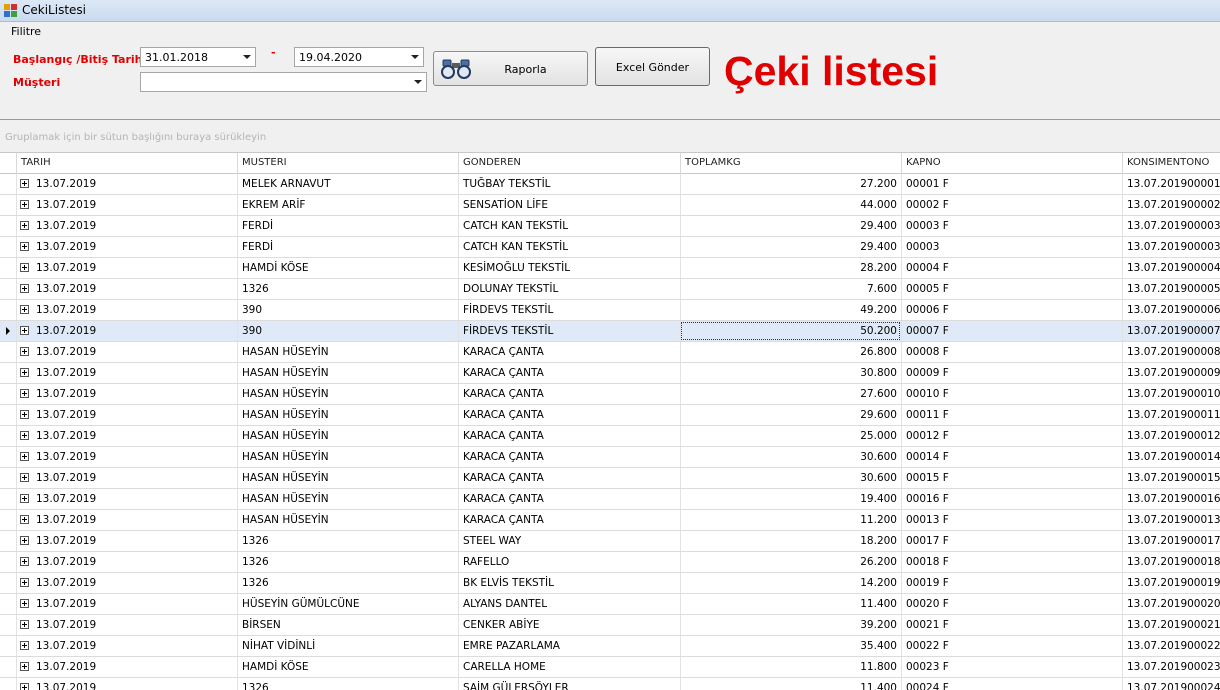  What do you see at coordinates (1011, 415) in the screenshot?
I see `cell-kapno: 00011 F` at bounding box center [1011, 415].